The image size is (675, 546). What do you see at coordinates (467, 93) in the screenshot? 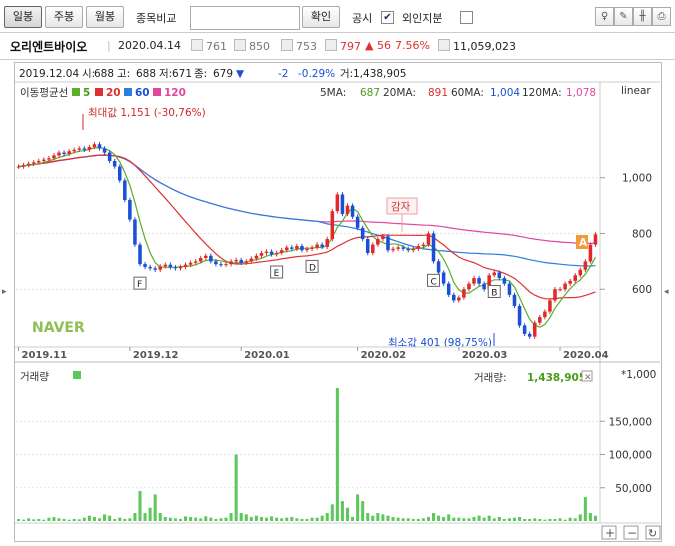
I see `ma60-value-label: 60MA:` at bounding box center [467, 93].